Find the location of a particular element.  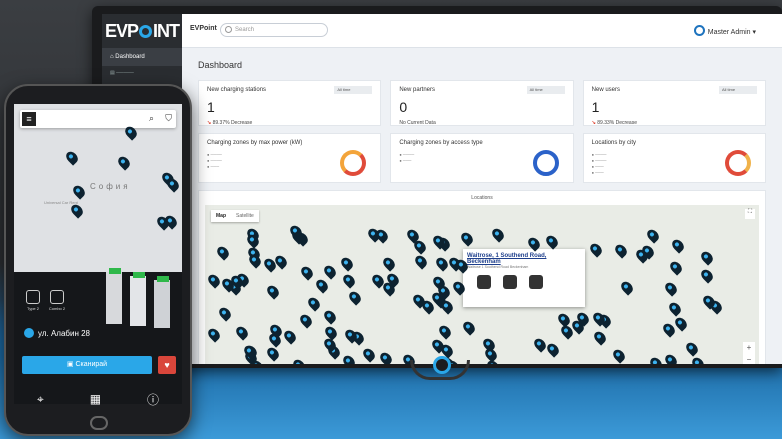

brand-label: EVPoint is located at coordinates (203, 28).